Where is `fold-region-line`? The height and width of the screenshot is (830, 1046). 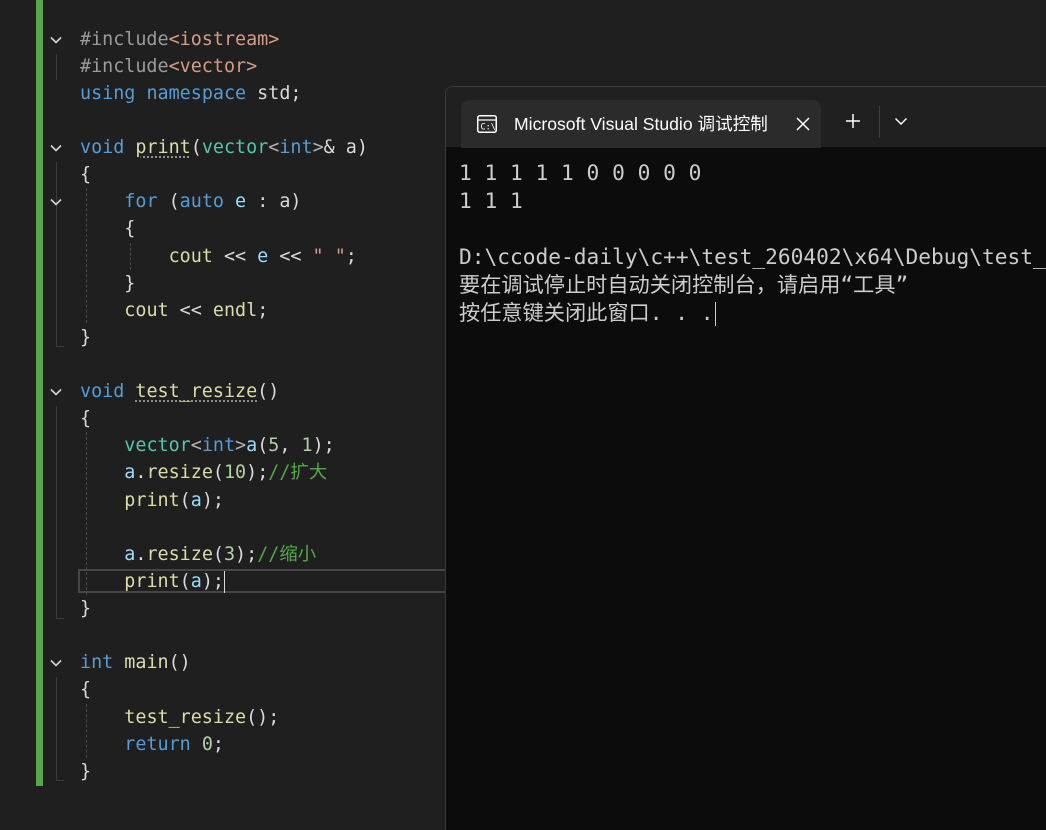 fold-region-line is located at coordinates (56, 512).